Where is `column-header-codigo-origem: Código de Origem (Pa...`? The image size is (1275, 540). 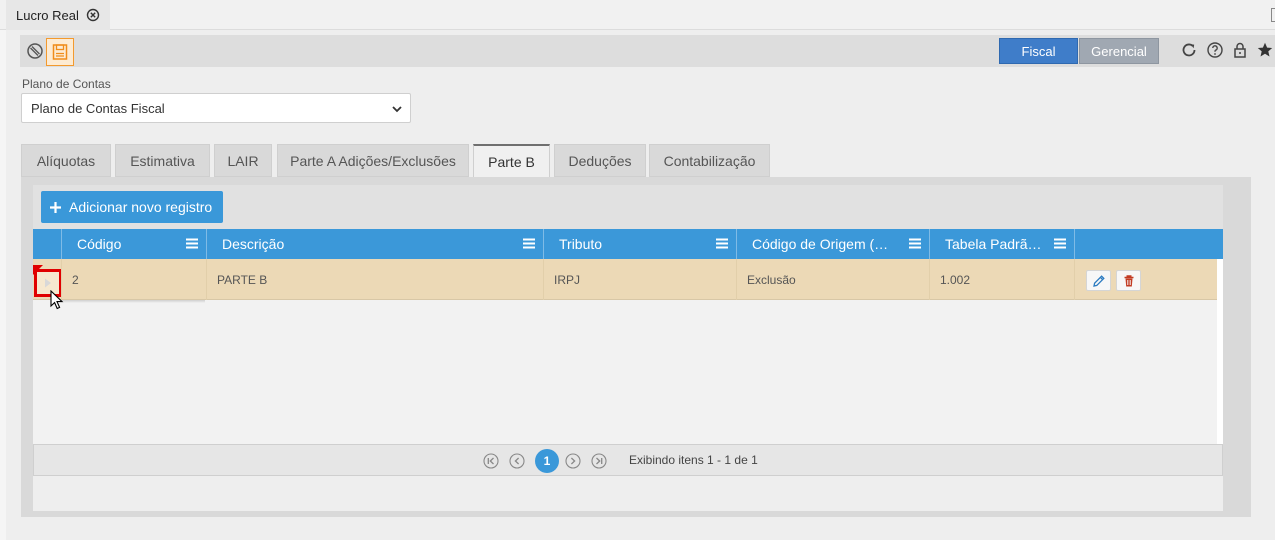 column-header-codigo-origem: Código de Origem (Pa... is located at coordinates (832, 244).